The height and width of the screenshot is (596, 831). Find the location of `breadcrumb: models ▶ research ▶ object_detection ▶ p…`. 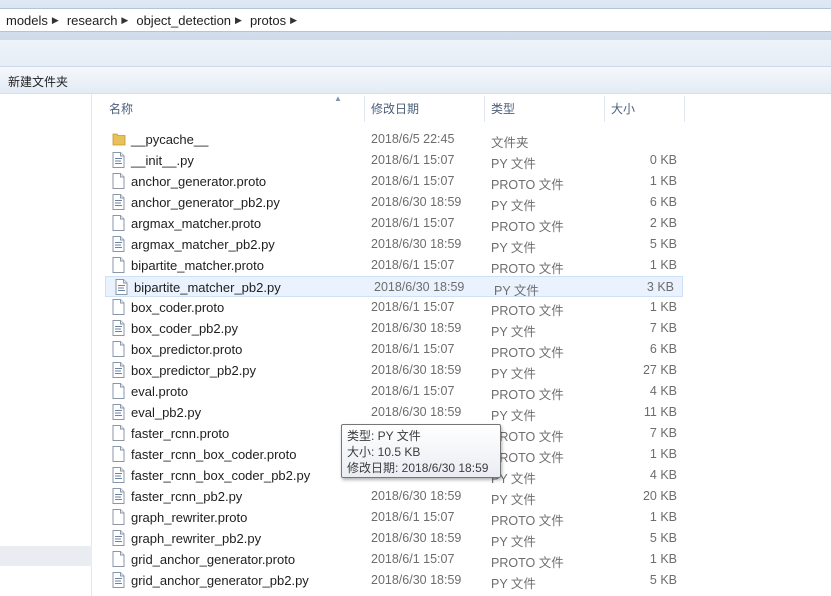

breadcrumb: models ▶ research ▶ object_detection ▶ p… is located at coordinates (415, 20).